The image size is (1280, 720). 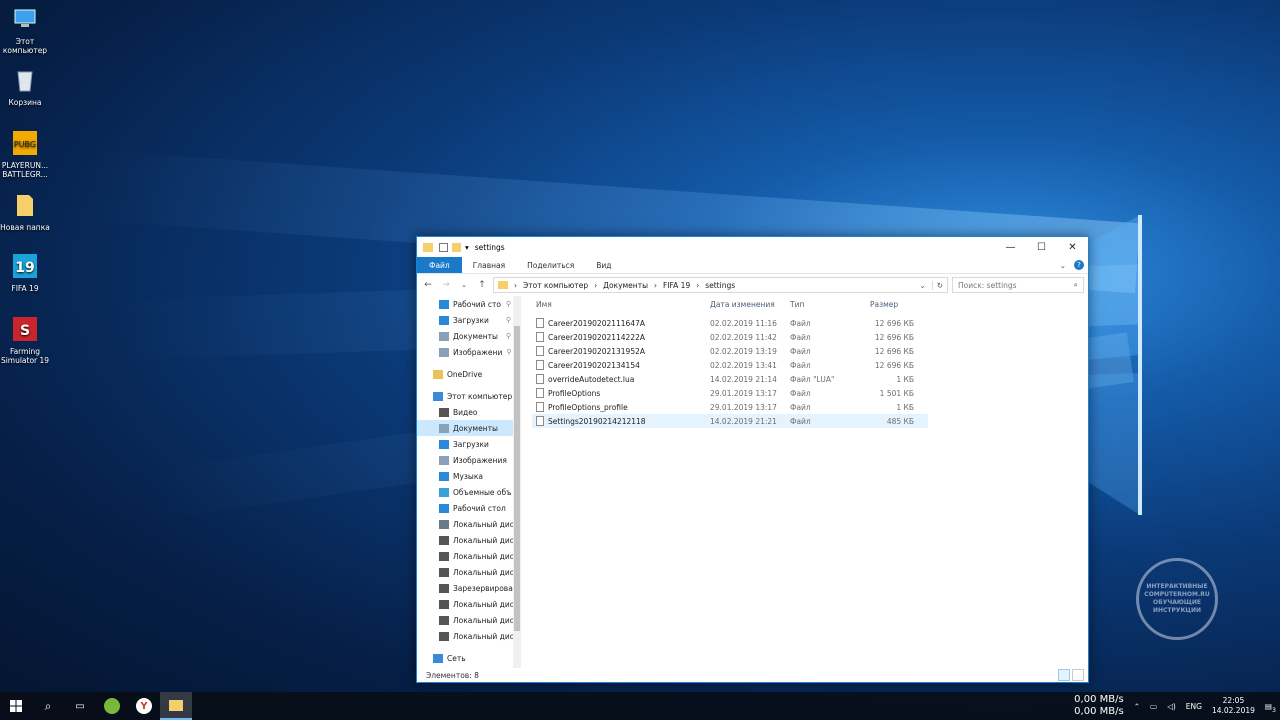 What do you see at coordinates (144, 706) in the screenshot?
I see `yandex-browser-button: Y` at bounding box center [144, 706].